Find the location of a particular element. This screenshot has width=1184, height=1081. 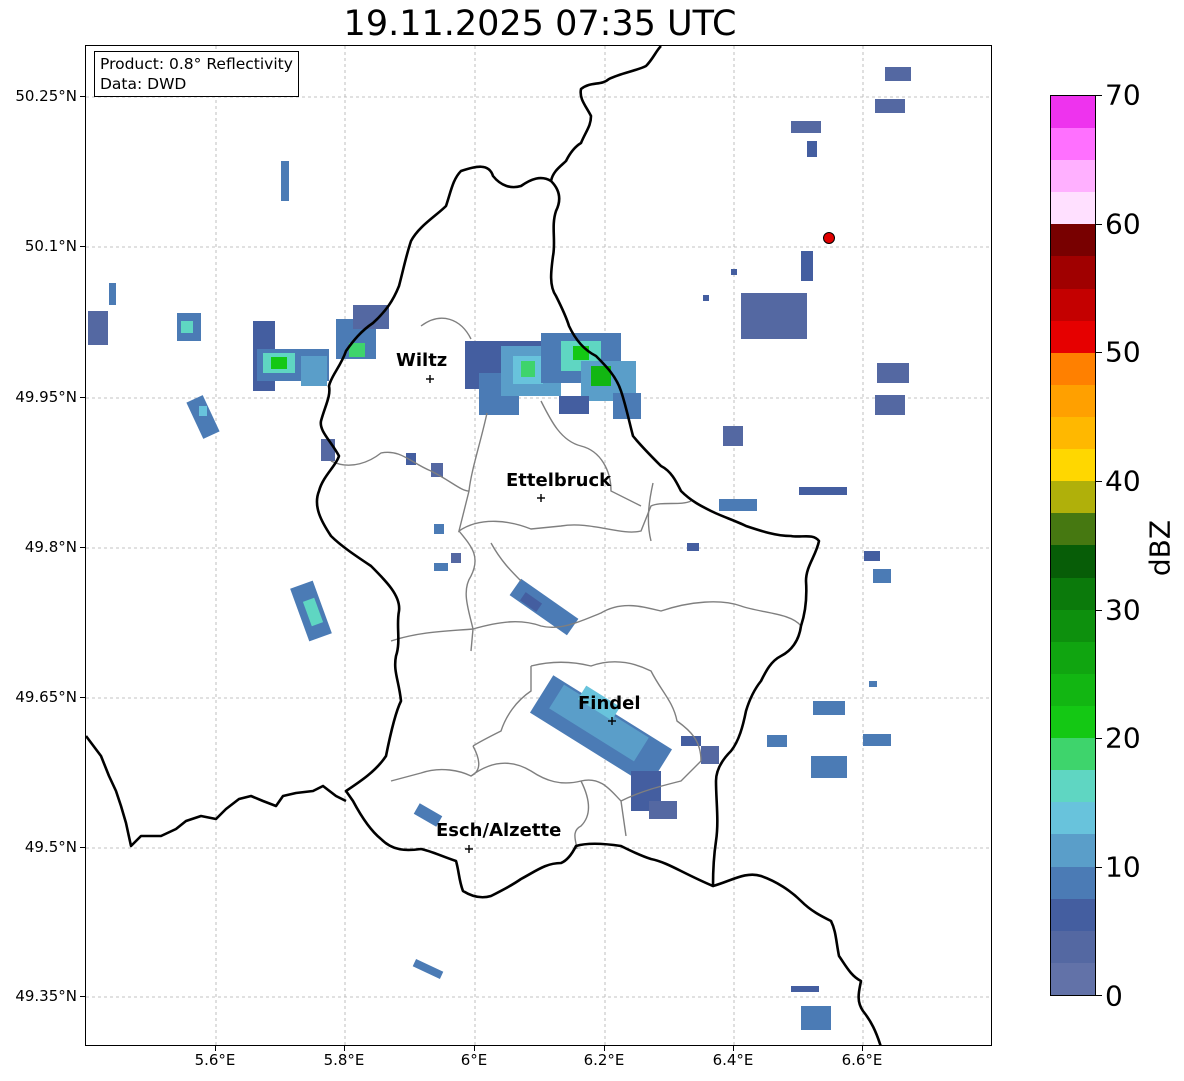

y-tick-label: 49.8°N is located at coordinates (50, 547).